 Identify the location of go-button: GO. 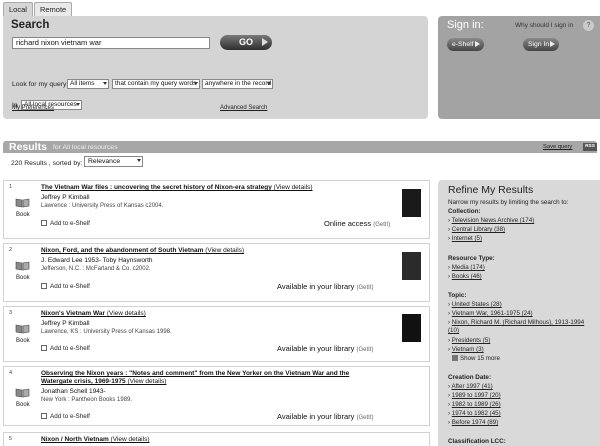
(246, 42).